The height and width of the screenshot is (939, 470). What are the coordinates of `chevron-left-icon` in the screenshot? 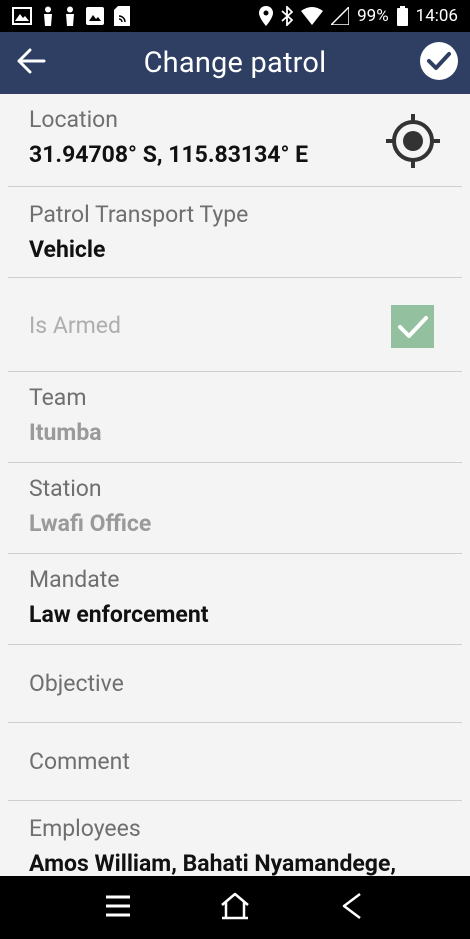 It's located at (352, 908).